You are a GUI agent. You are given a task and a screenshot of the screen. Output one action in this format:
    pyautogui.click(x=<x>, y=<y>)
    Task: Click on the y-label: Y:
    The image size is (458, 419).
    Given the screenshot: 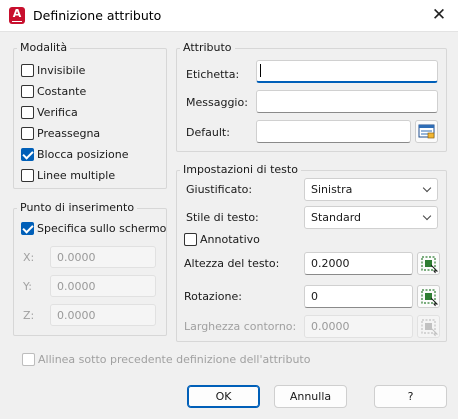 What is the action you would take?
    pyautogui.click(x=27, y=286)
    